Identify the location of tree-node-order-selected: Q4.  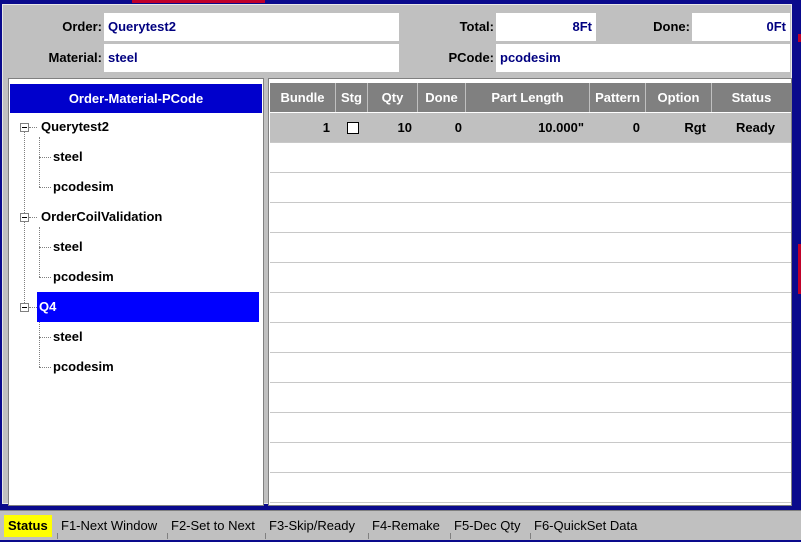
(148, 307).